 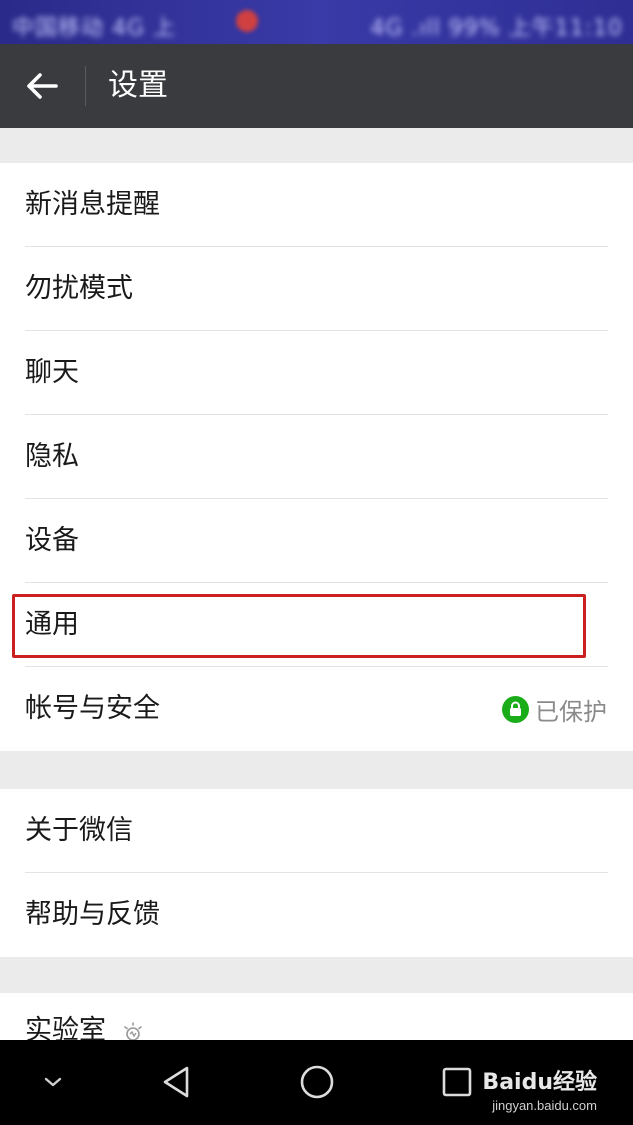 What do you see at coordinates (92, 708) in the screenshot?
I see `settings-item-label: 帐号与安全` at bounding box center [92, 708].